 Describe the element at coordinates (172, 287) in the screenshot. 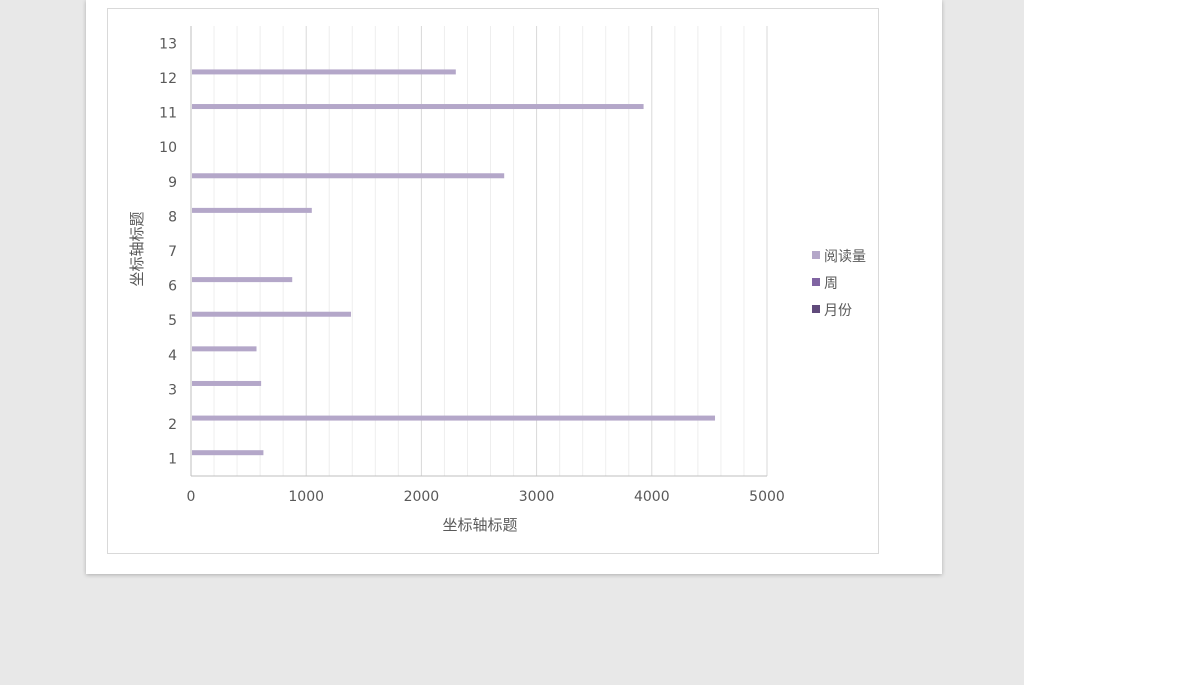

I see `y-tick-label: 6` at that location.